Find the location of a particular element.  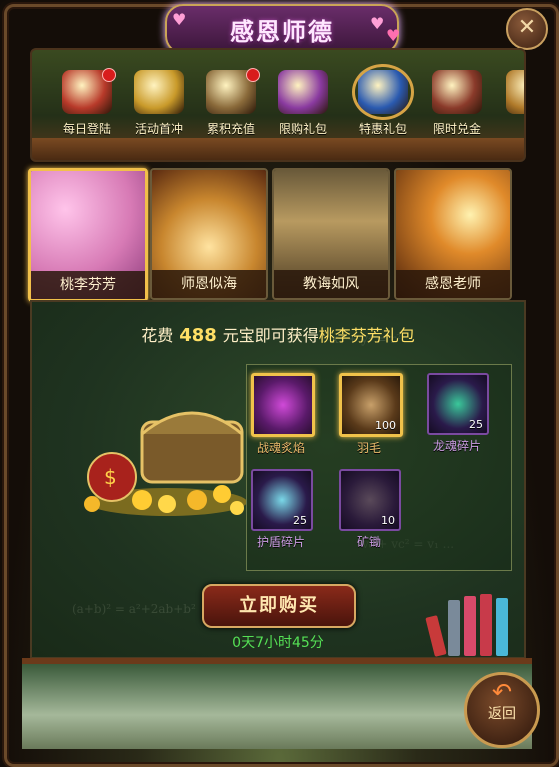

crystal-icon: 25 is located at coordinates (458, 404).